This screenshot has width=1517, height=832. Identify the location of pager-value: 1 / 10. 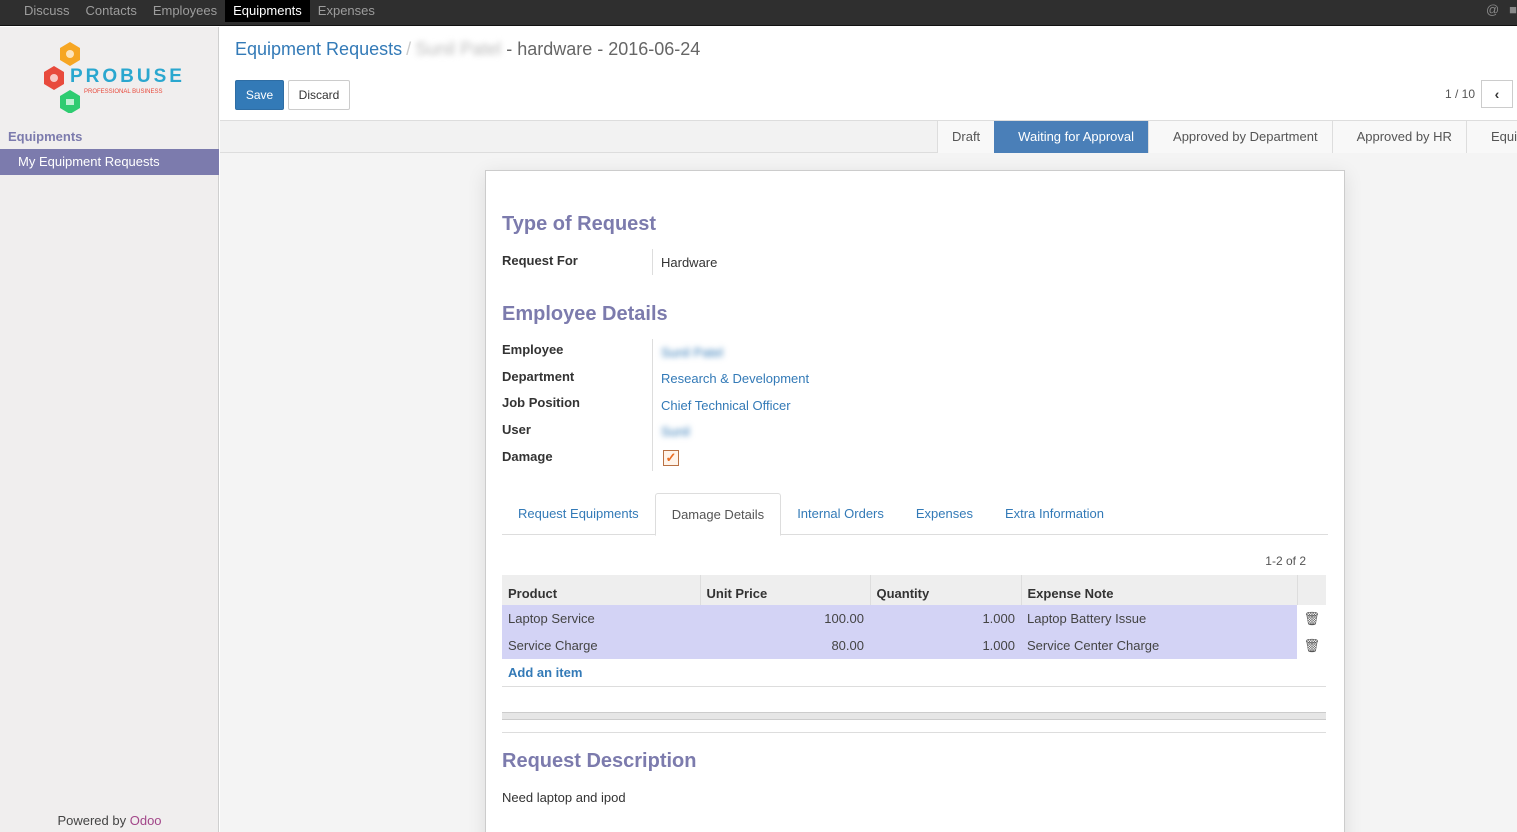
(1459, 94).